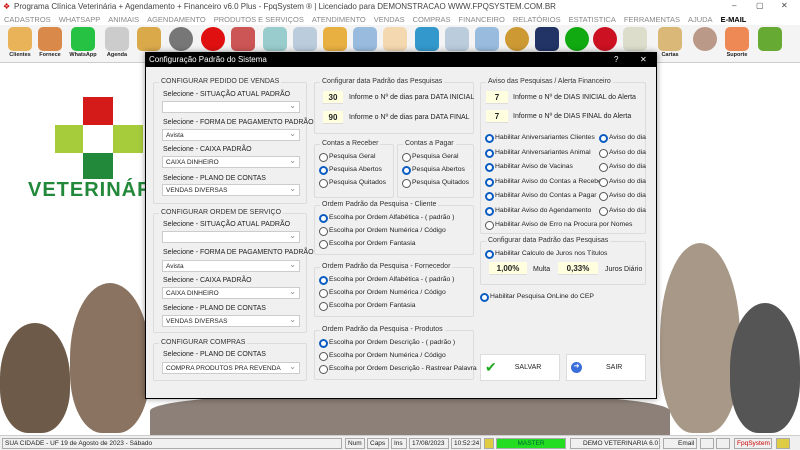  I want to click on os-caixa-select: CAIXA DINHEIRO, so click(231, 293).